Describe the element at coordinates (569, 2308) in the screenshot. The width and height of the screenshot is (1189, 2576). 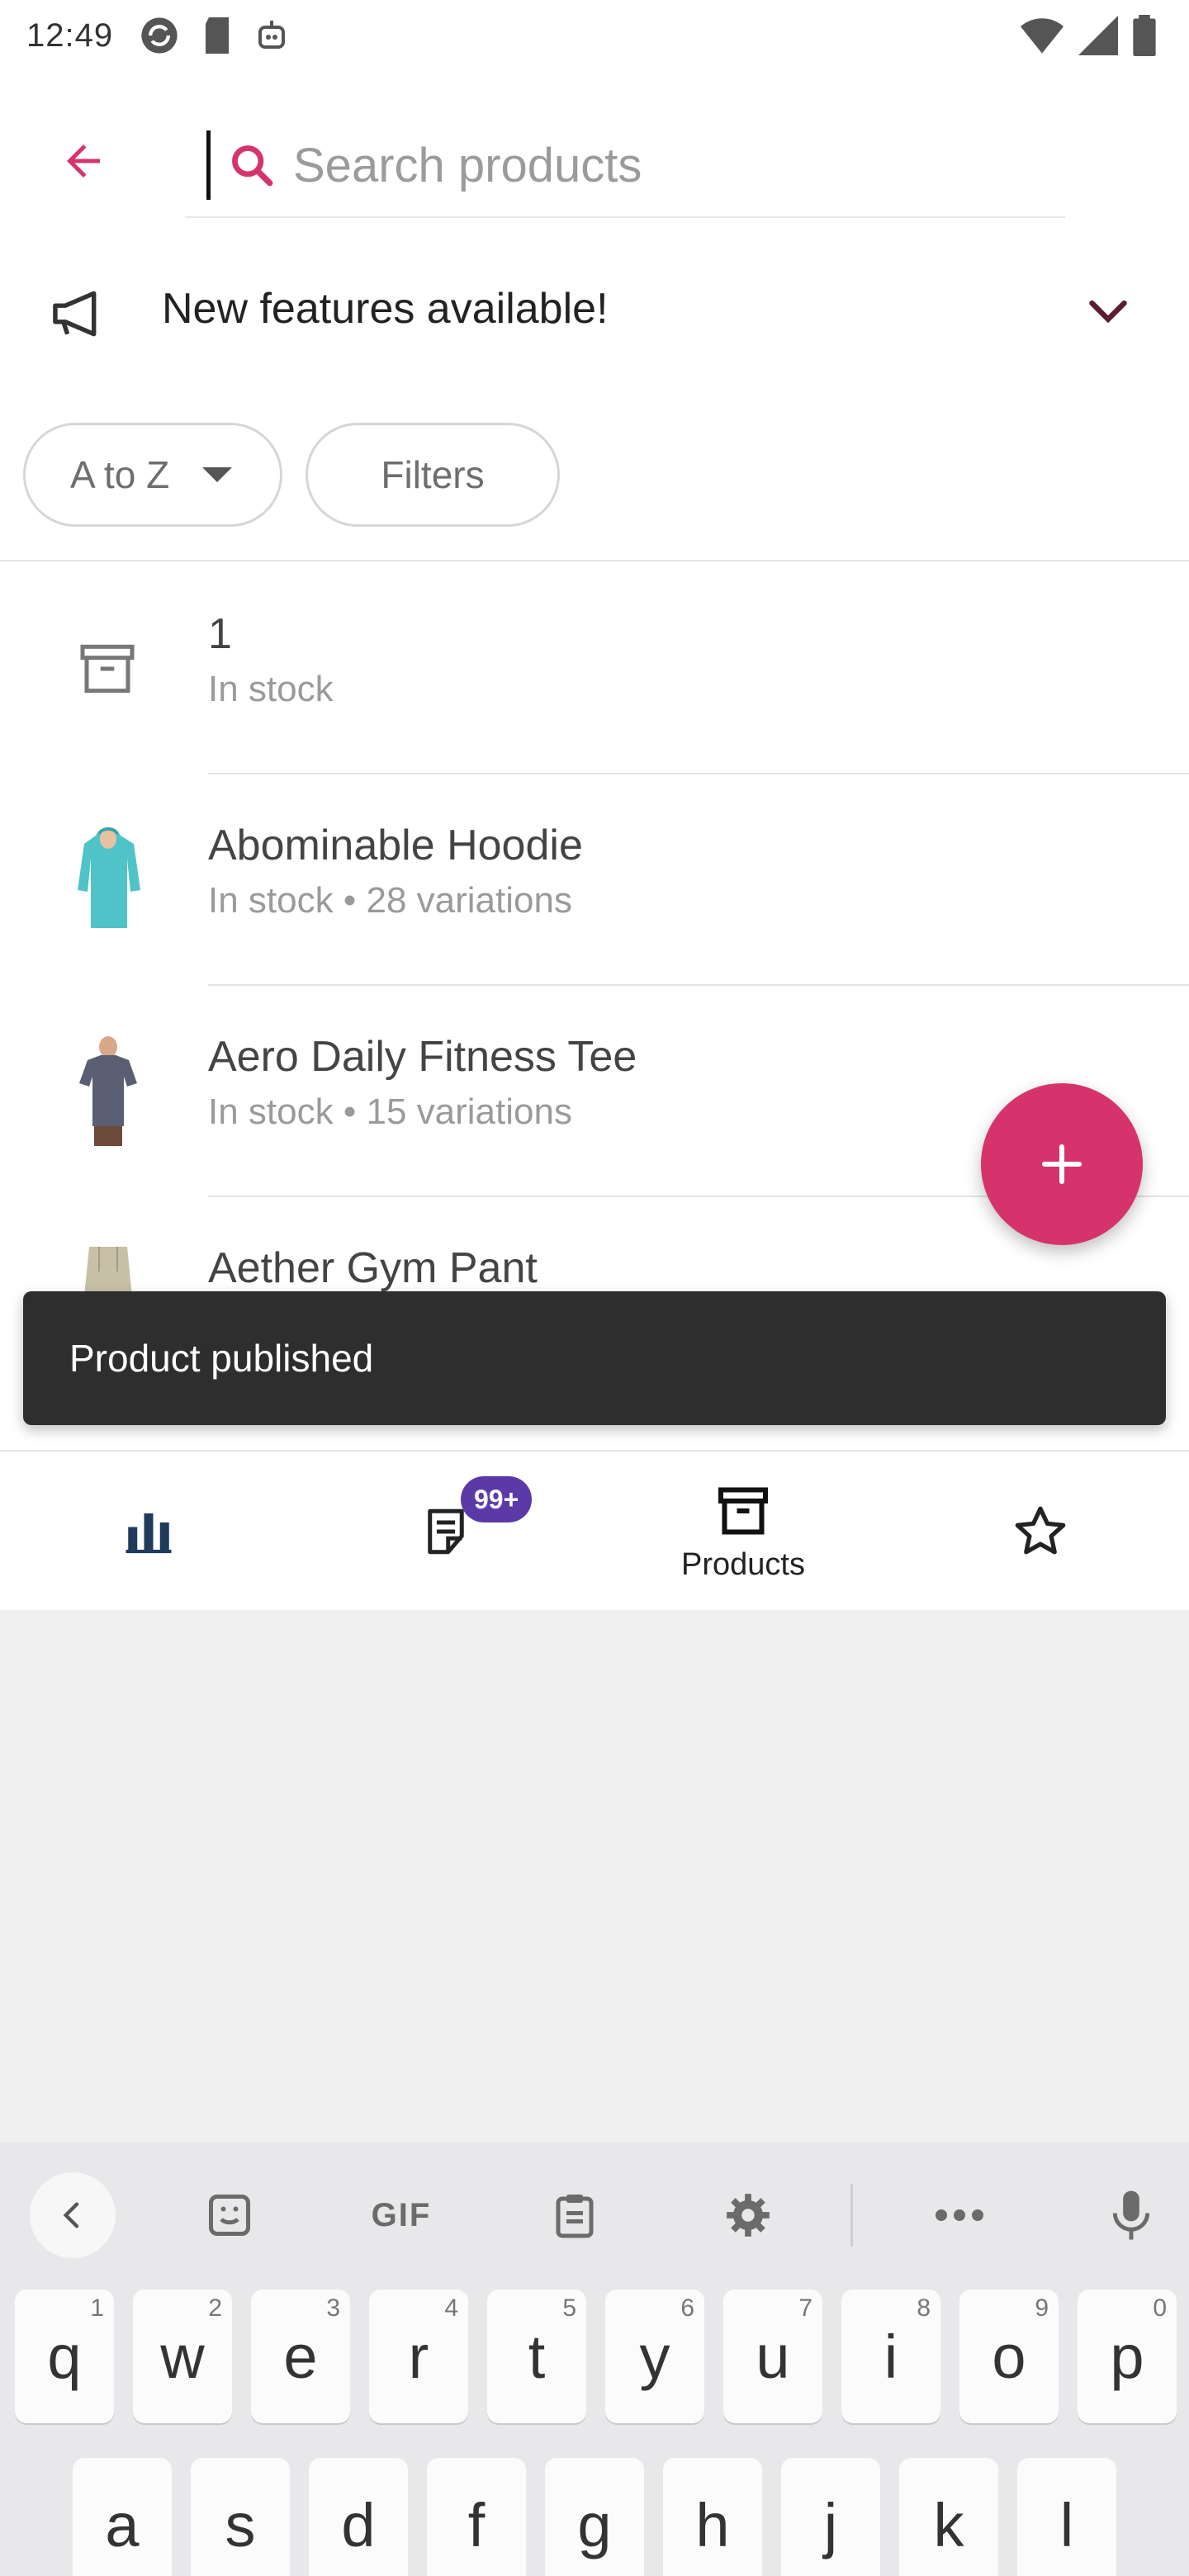
I see `key-hint: 5` at that location.